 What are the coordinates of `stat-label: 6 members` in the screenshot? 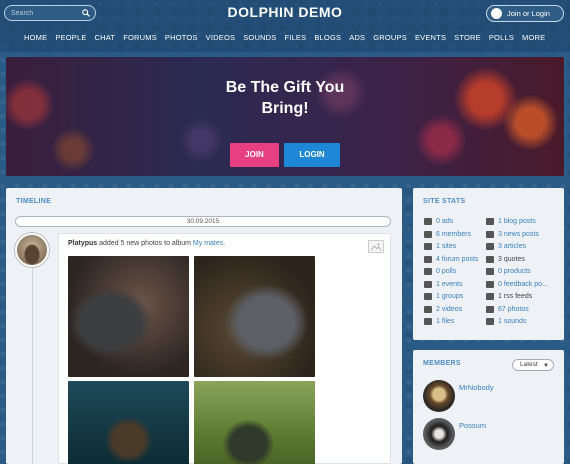 It's located at (454, 234).